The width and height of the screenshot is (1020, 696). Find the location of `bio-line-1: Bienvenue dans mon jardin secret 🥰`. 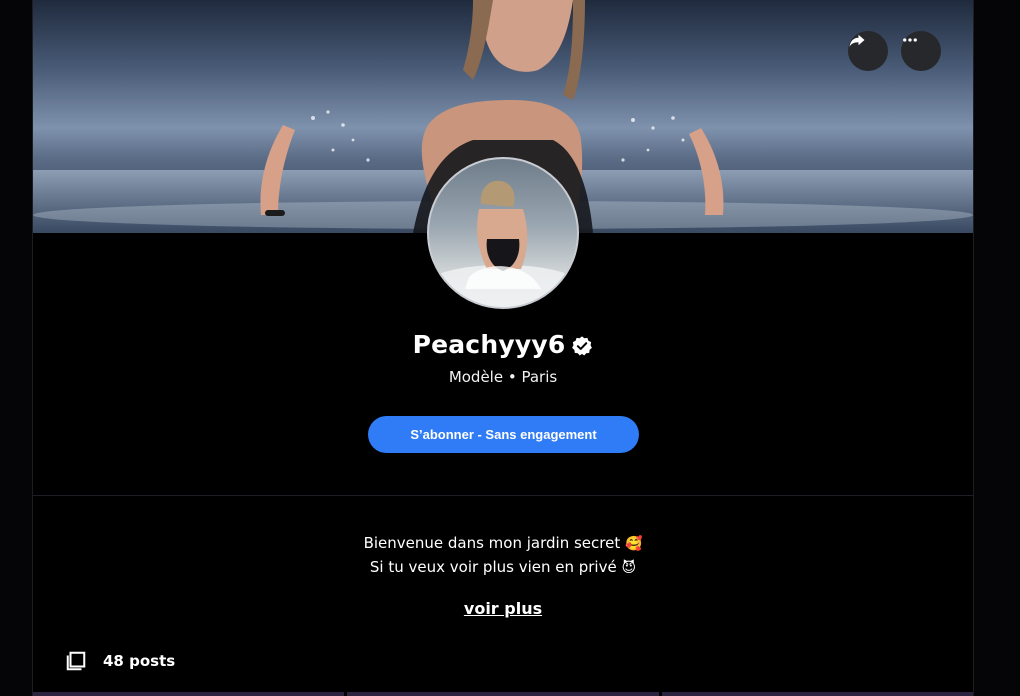

bio-line-1: Bienvenue dans mon jardin secret 🥰 is located at coordinates (503, 543).